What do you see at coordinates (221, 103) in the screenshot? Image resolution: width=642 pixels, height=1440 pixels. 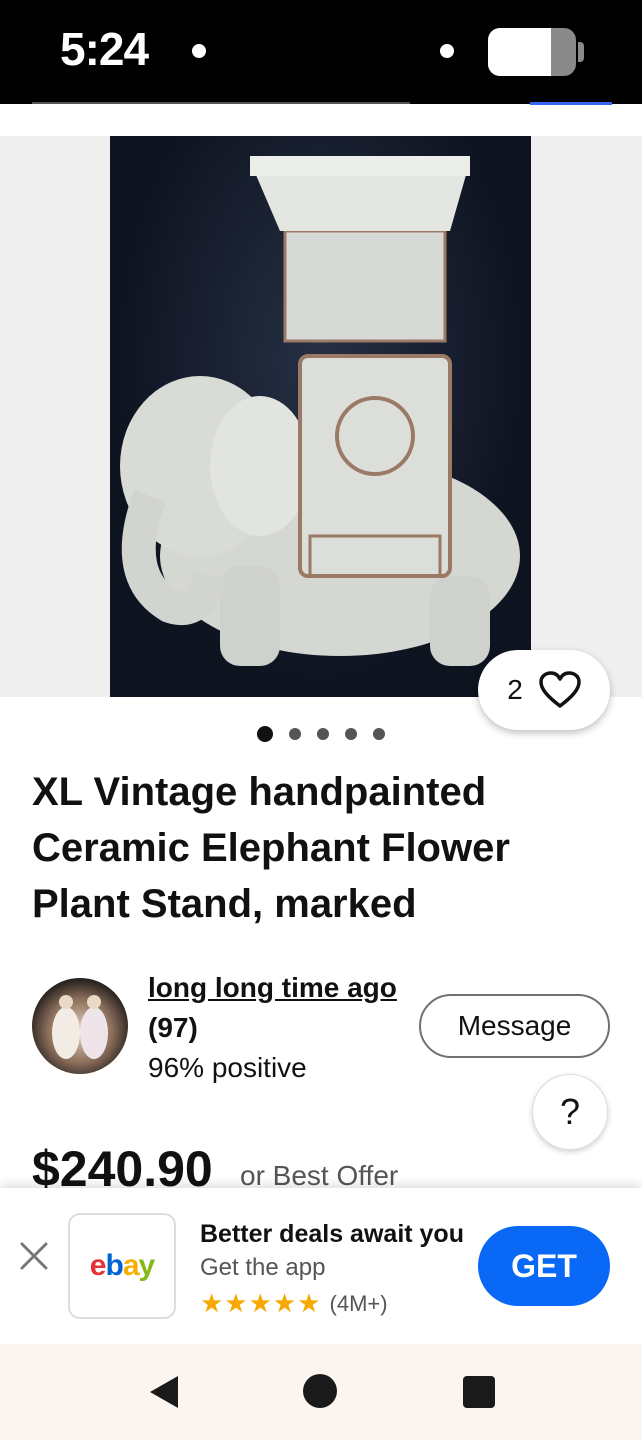 I see `header-divider` at bounding box center [221, 103].